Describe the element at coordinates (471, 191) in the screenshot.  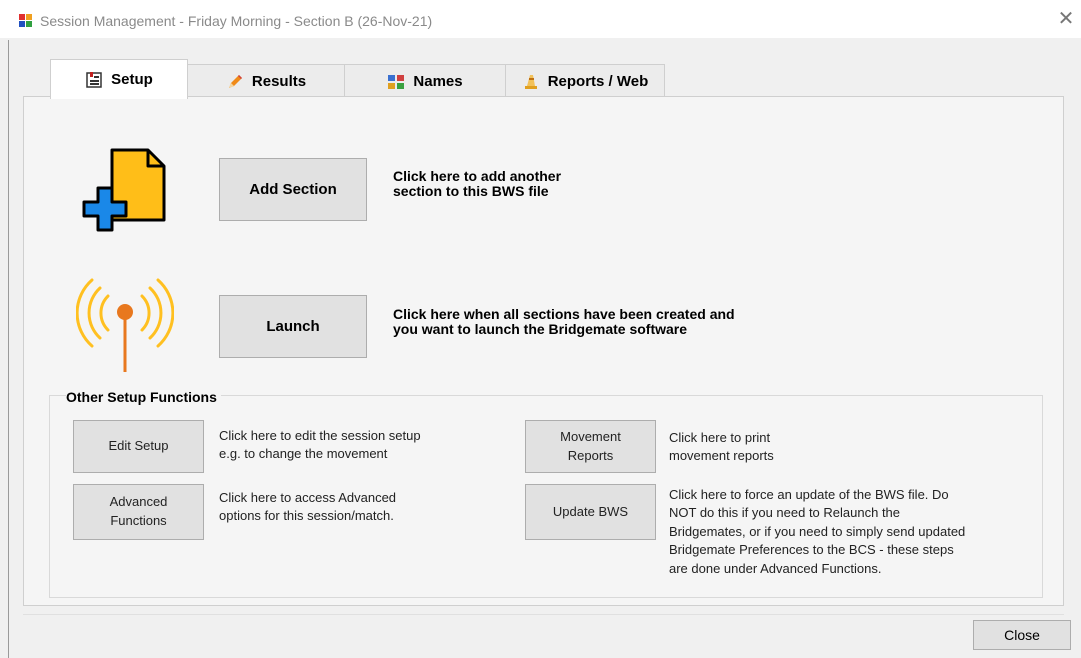
I see `add-section-description-line-2: section to this BWS file` at that location.